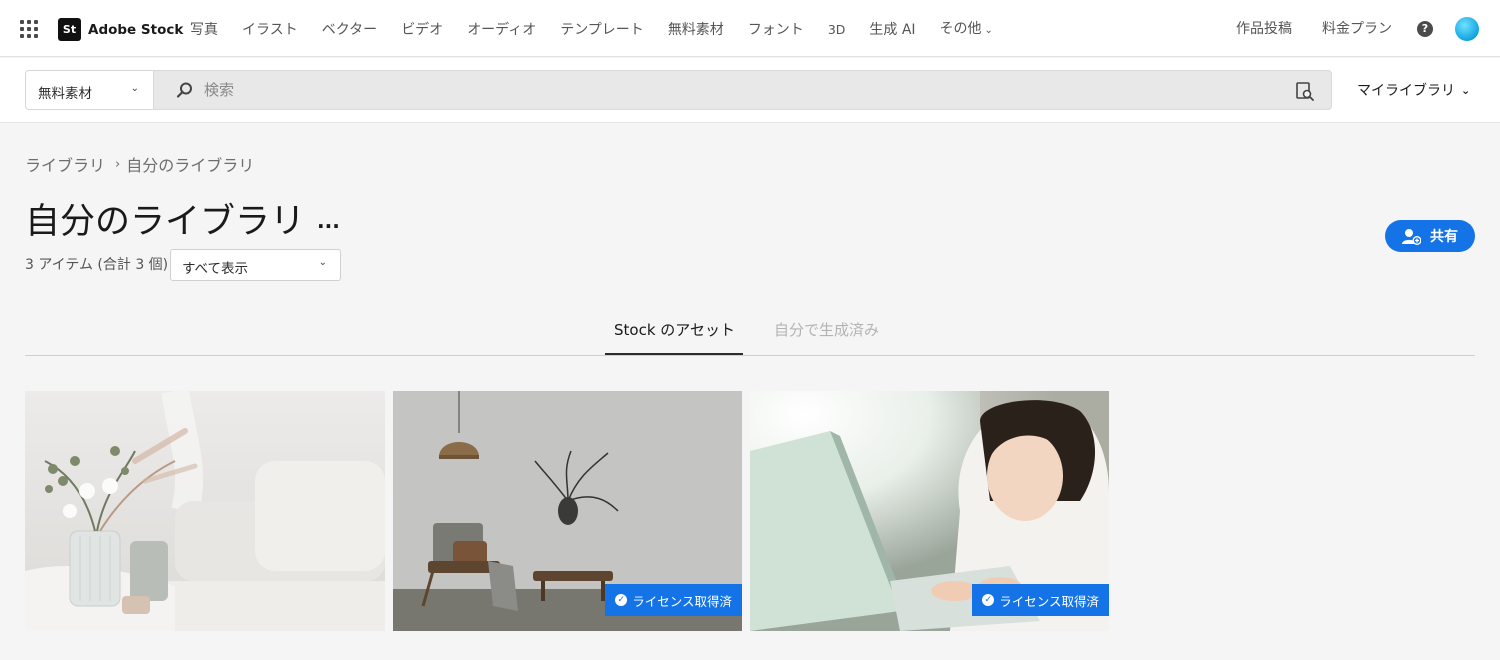 The image size is (1500, 660). Describe the element at coordinates (826, 329) in the screenshot. I see `tab-generated: 自分で生成済み` at that location.